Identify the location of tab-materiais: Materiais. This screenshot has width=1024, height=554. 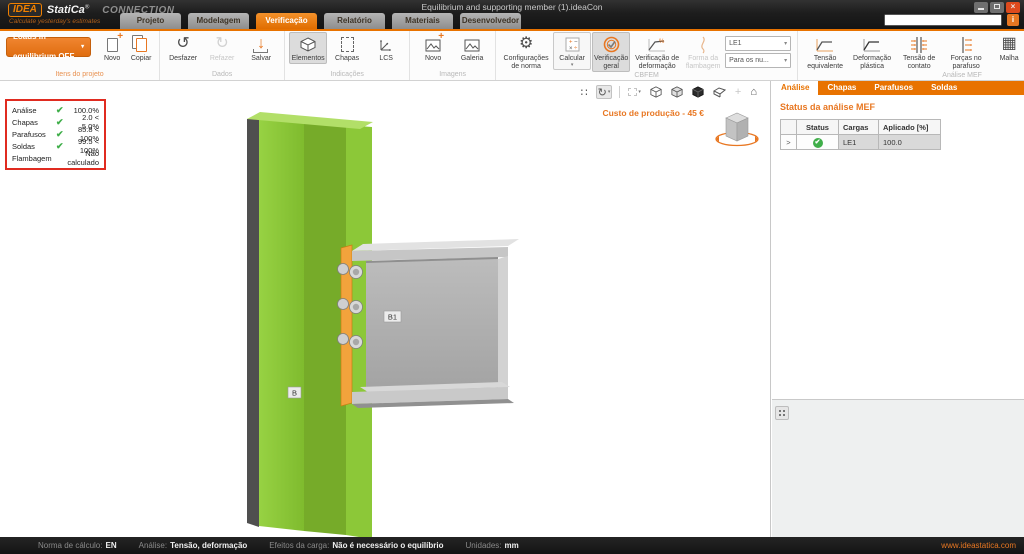
(422, 21).